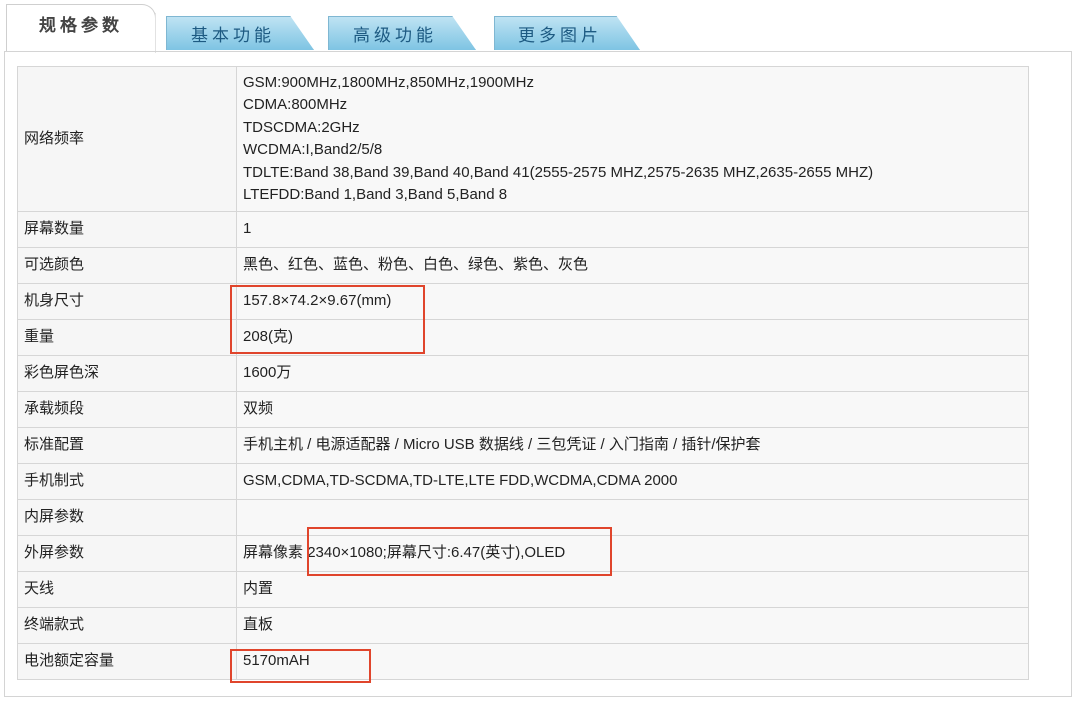  What do you see at coordinates (127, 589) in the screenshot?
I see `spec-label-antenna: 天线` at bounding box center [127, 589].